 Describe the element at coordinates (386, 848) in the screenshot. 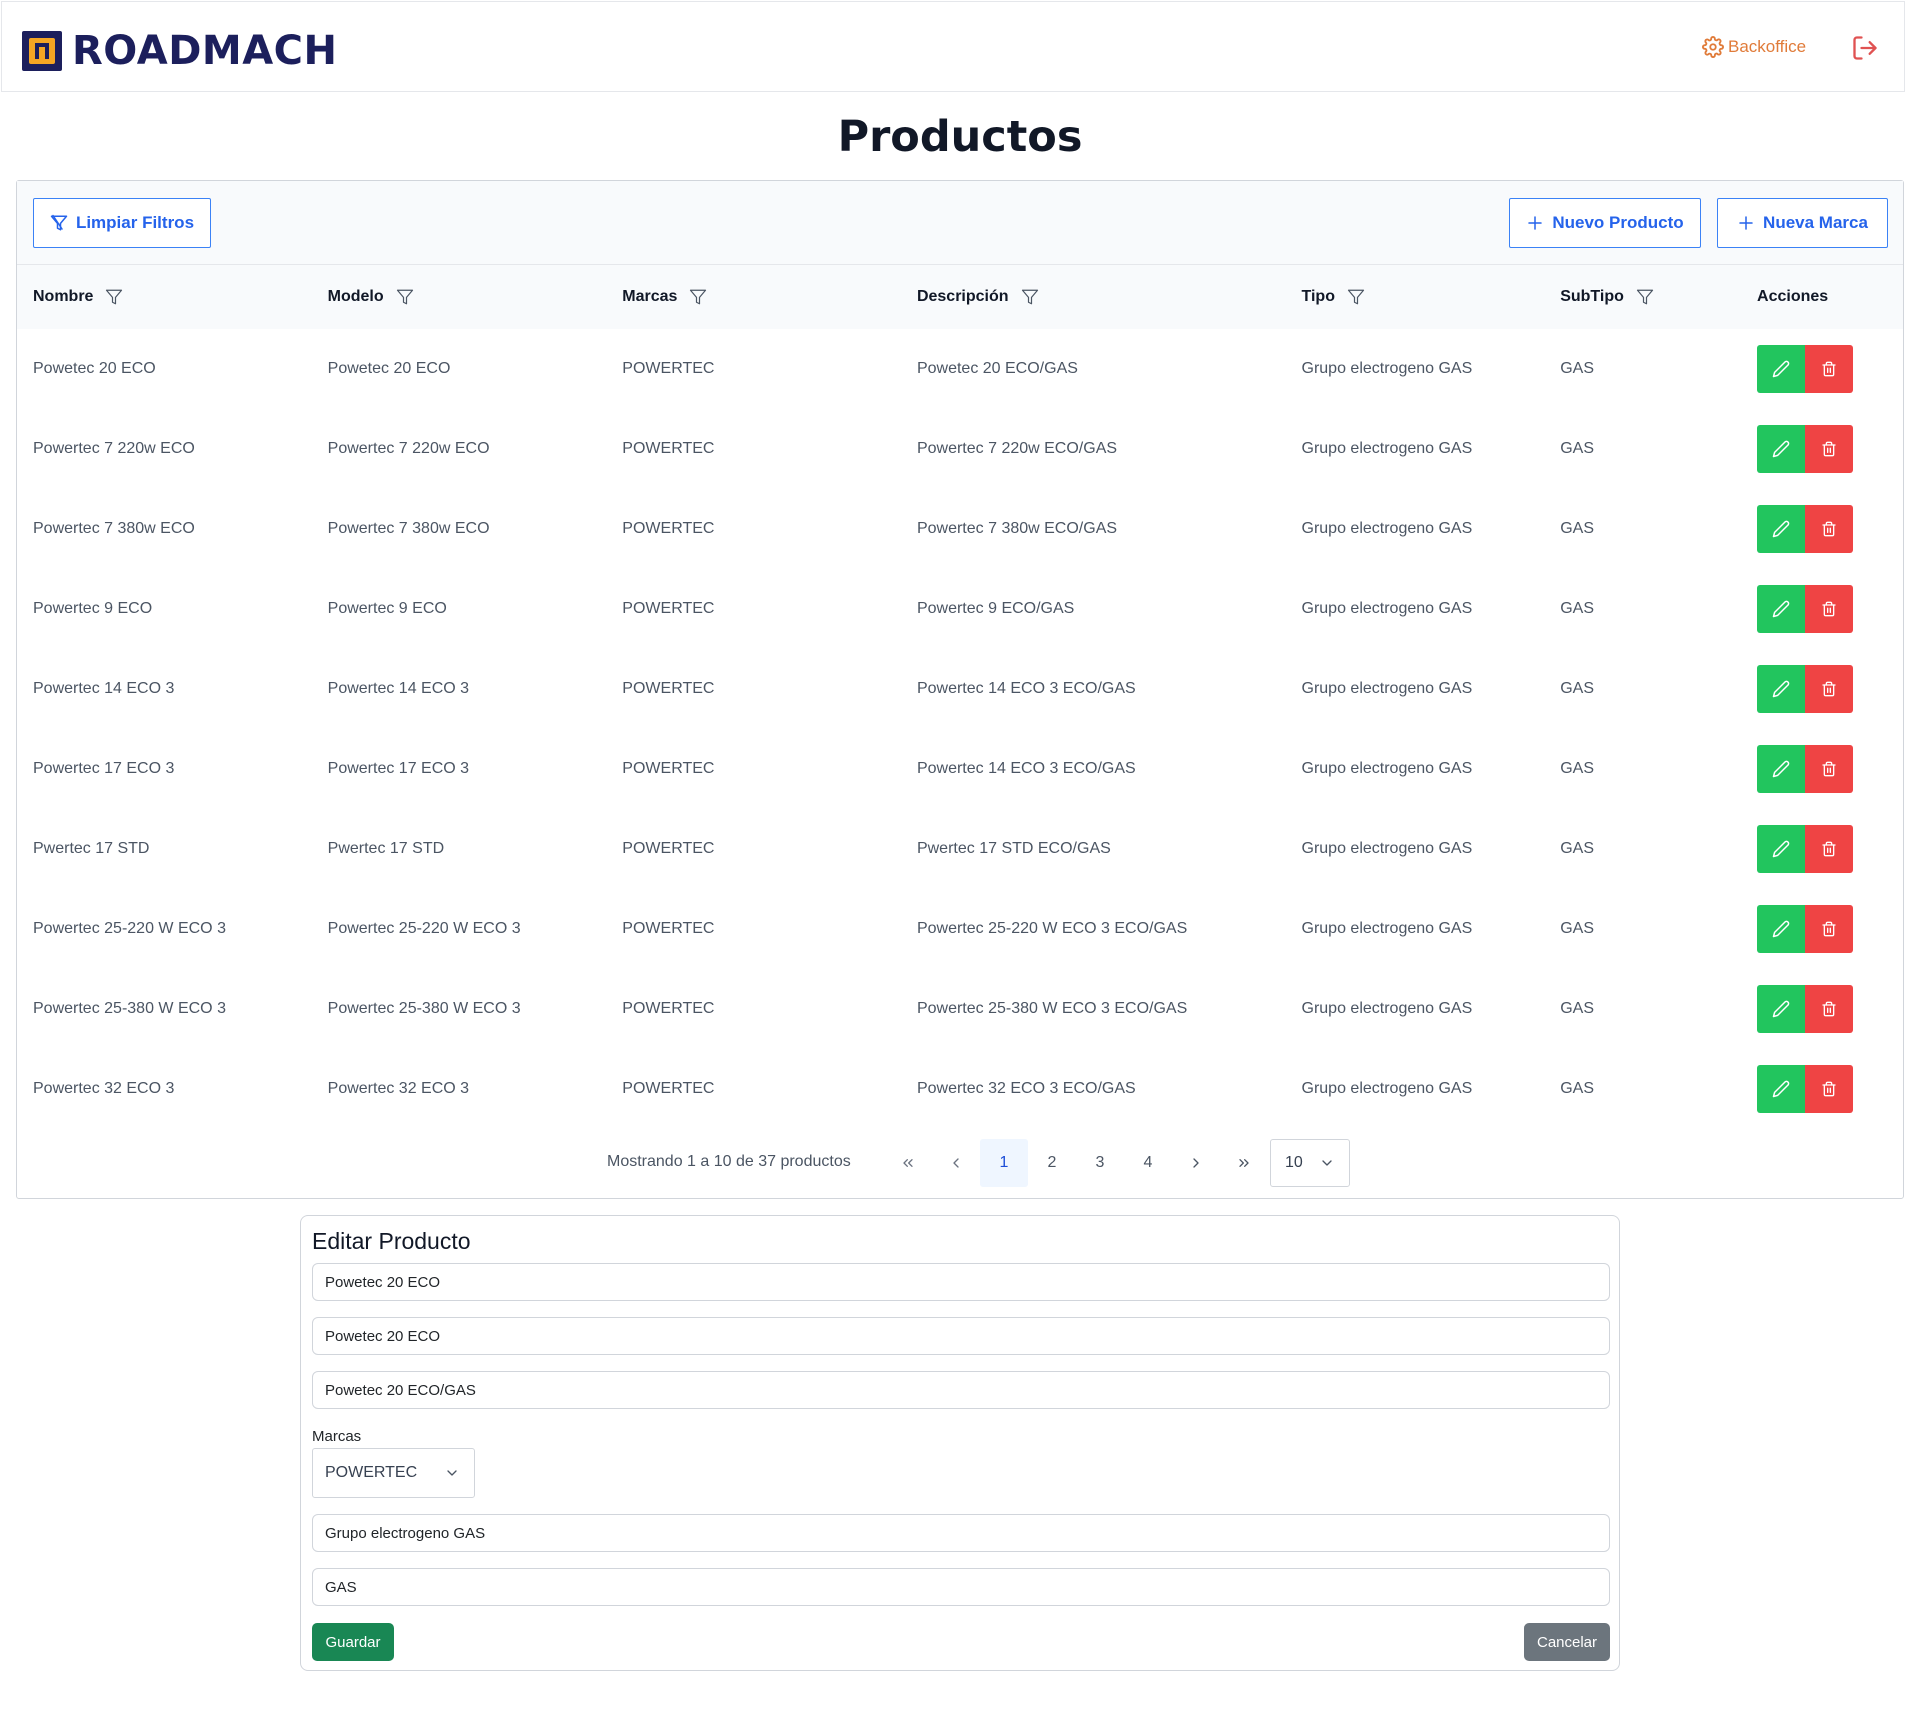

I see `cell-modelo: Pwertec 17 STD` at that location.